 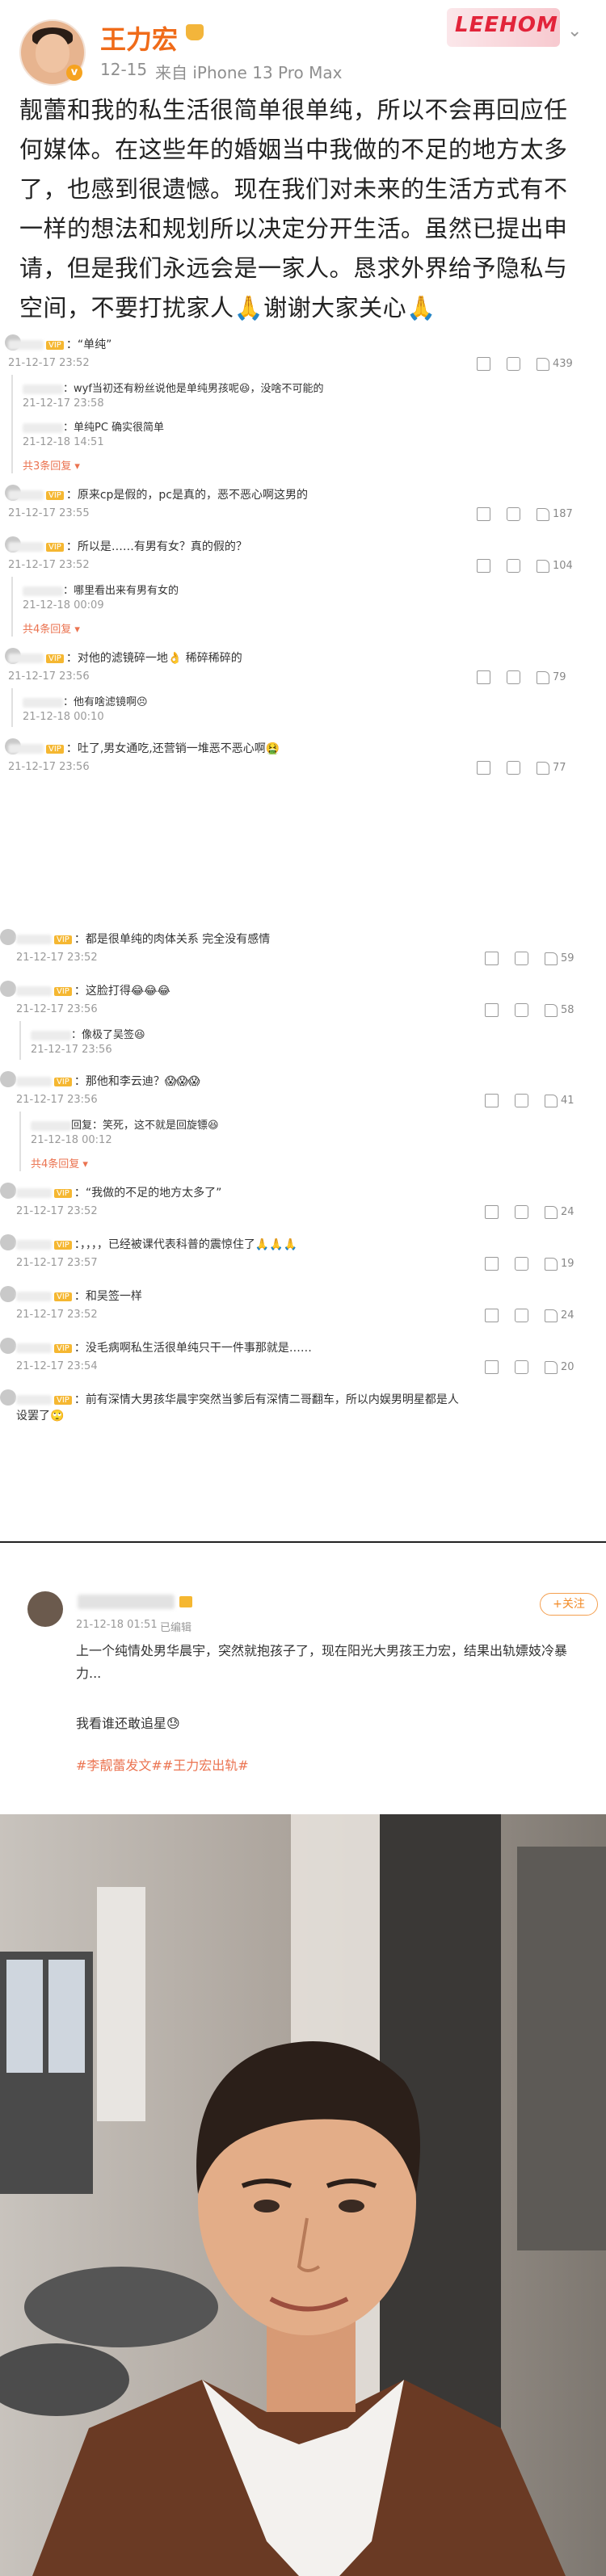 I want to click on reply-body: 回复：笑死，这不就是回旋镖😆, so click(x=145, y=1126).